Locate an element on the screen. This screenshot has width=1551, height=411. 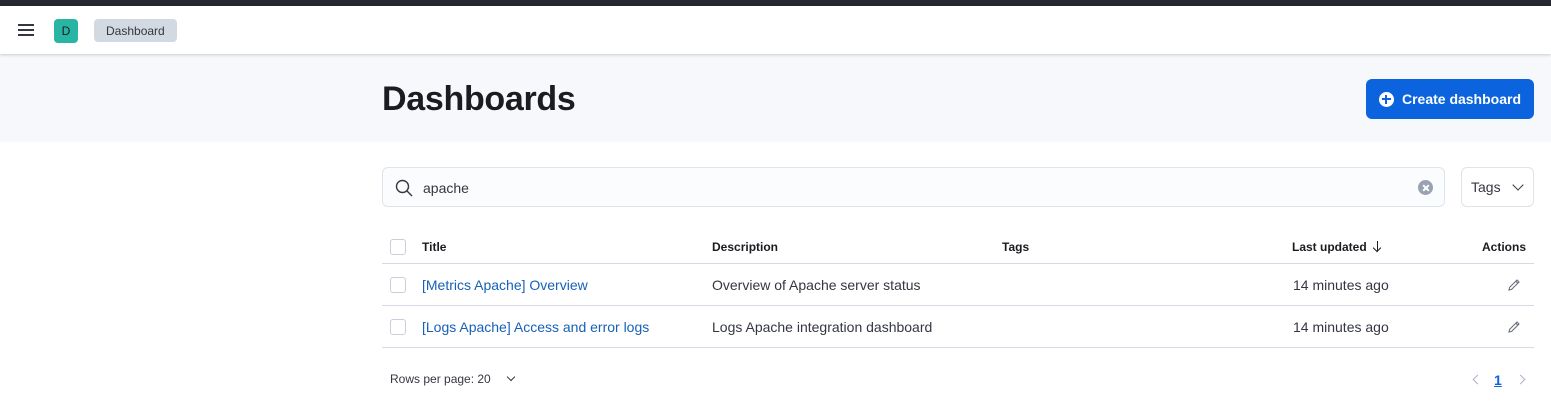
tags-filter-button: Tags is located at coordinates (1497, 187).